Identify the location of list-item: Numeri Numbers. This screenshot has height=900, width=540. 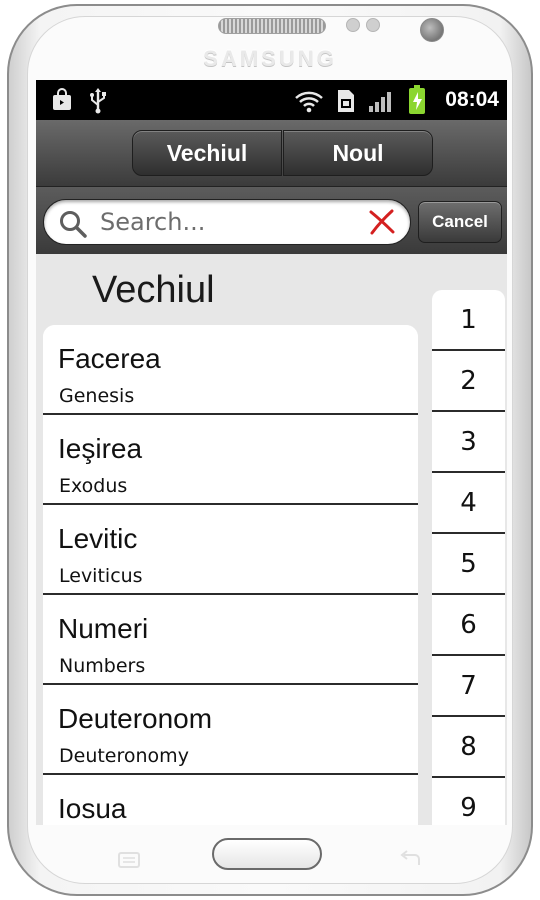
(230, 640).